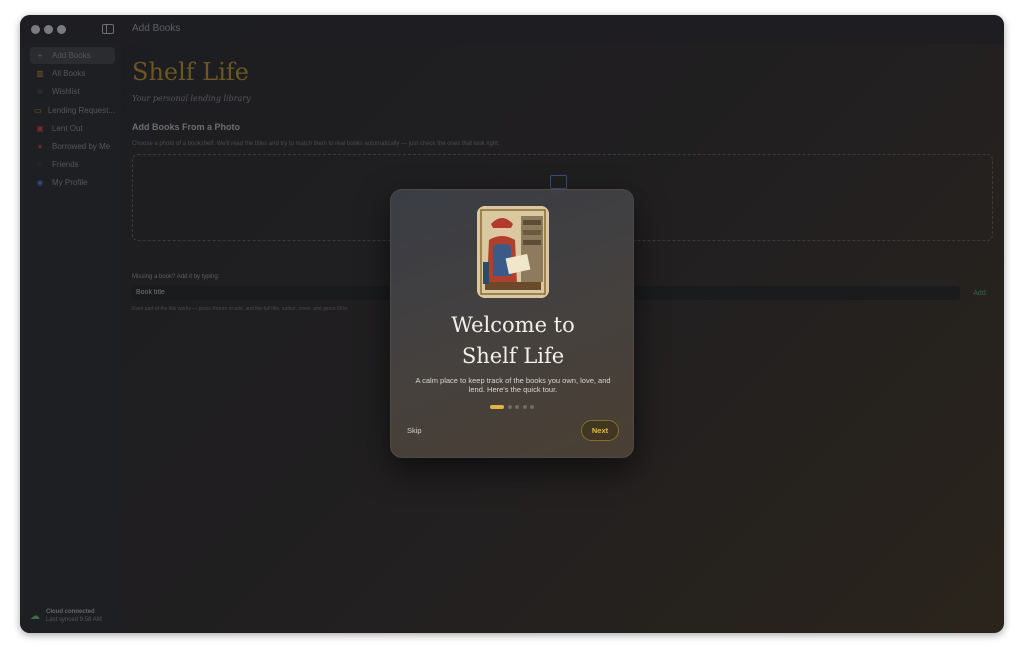 The image size is (1024, 657). I want to click on title-bar: Add Books, so click(512, 29).